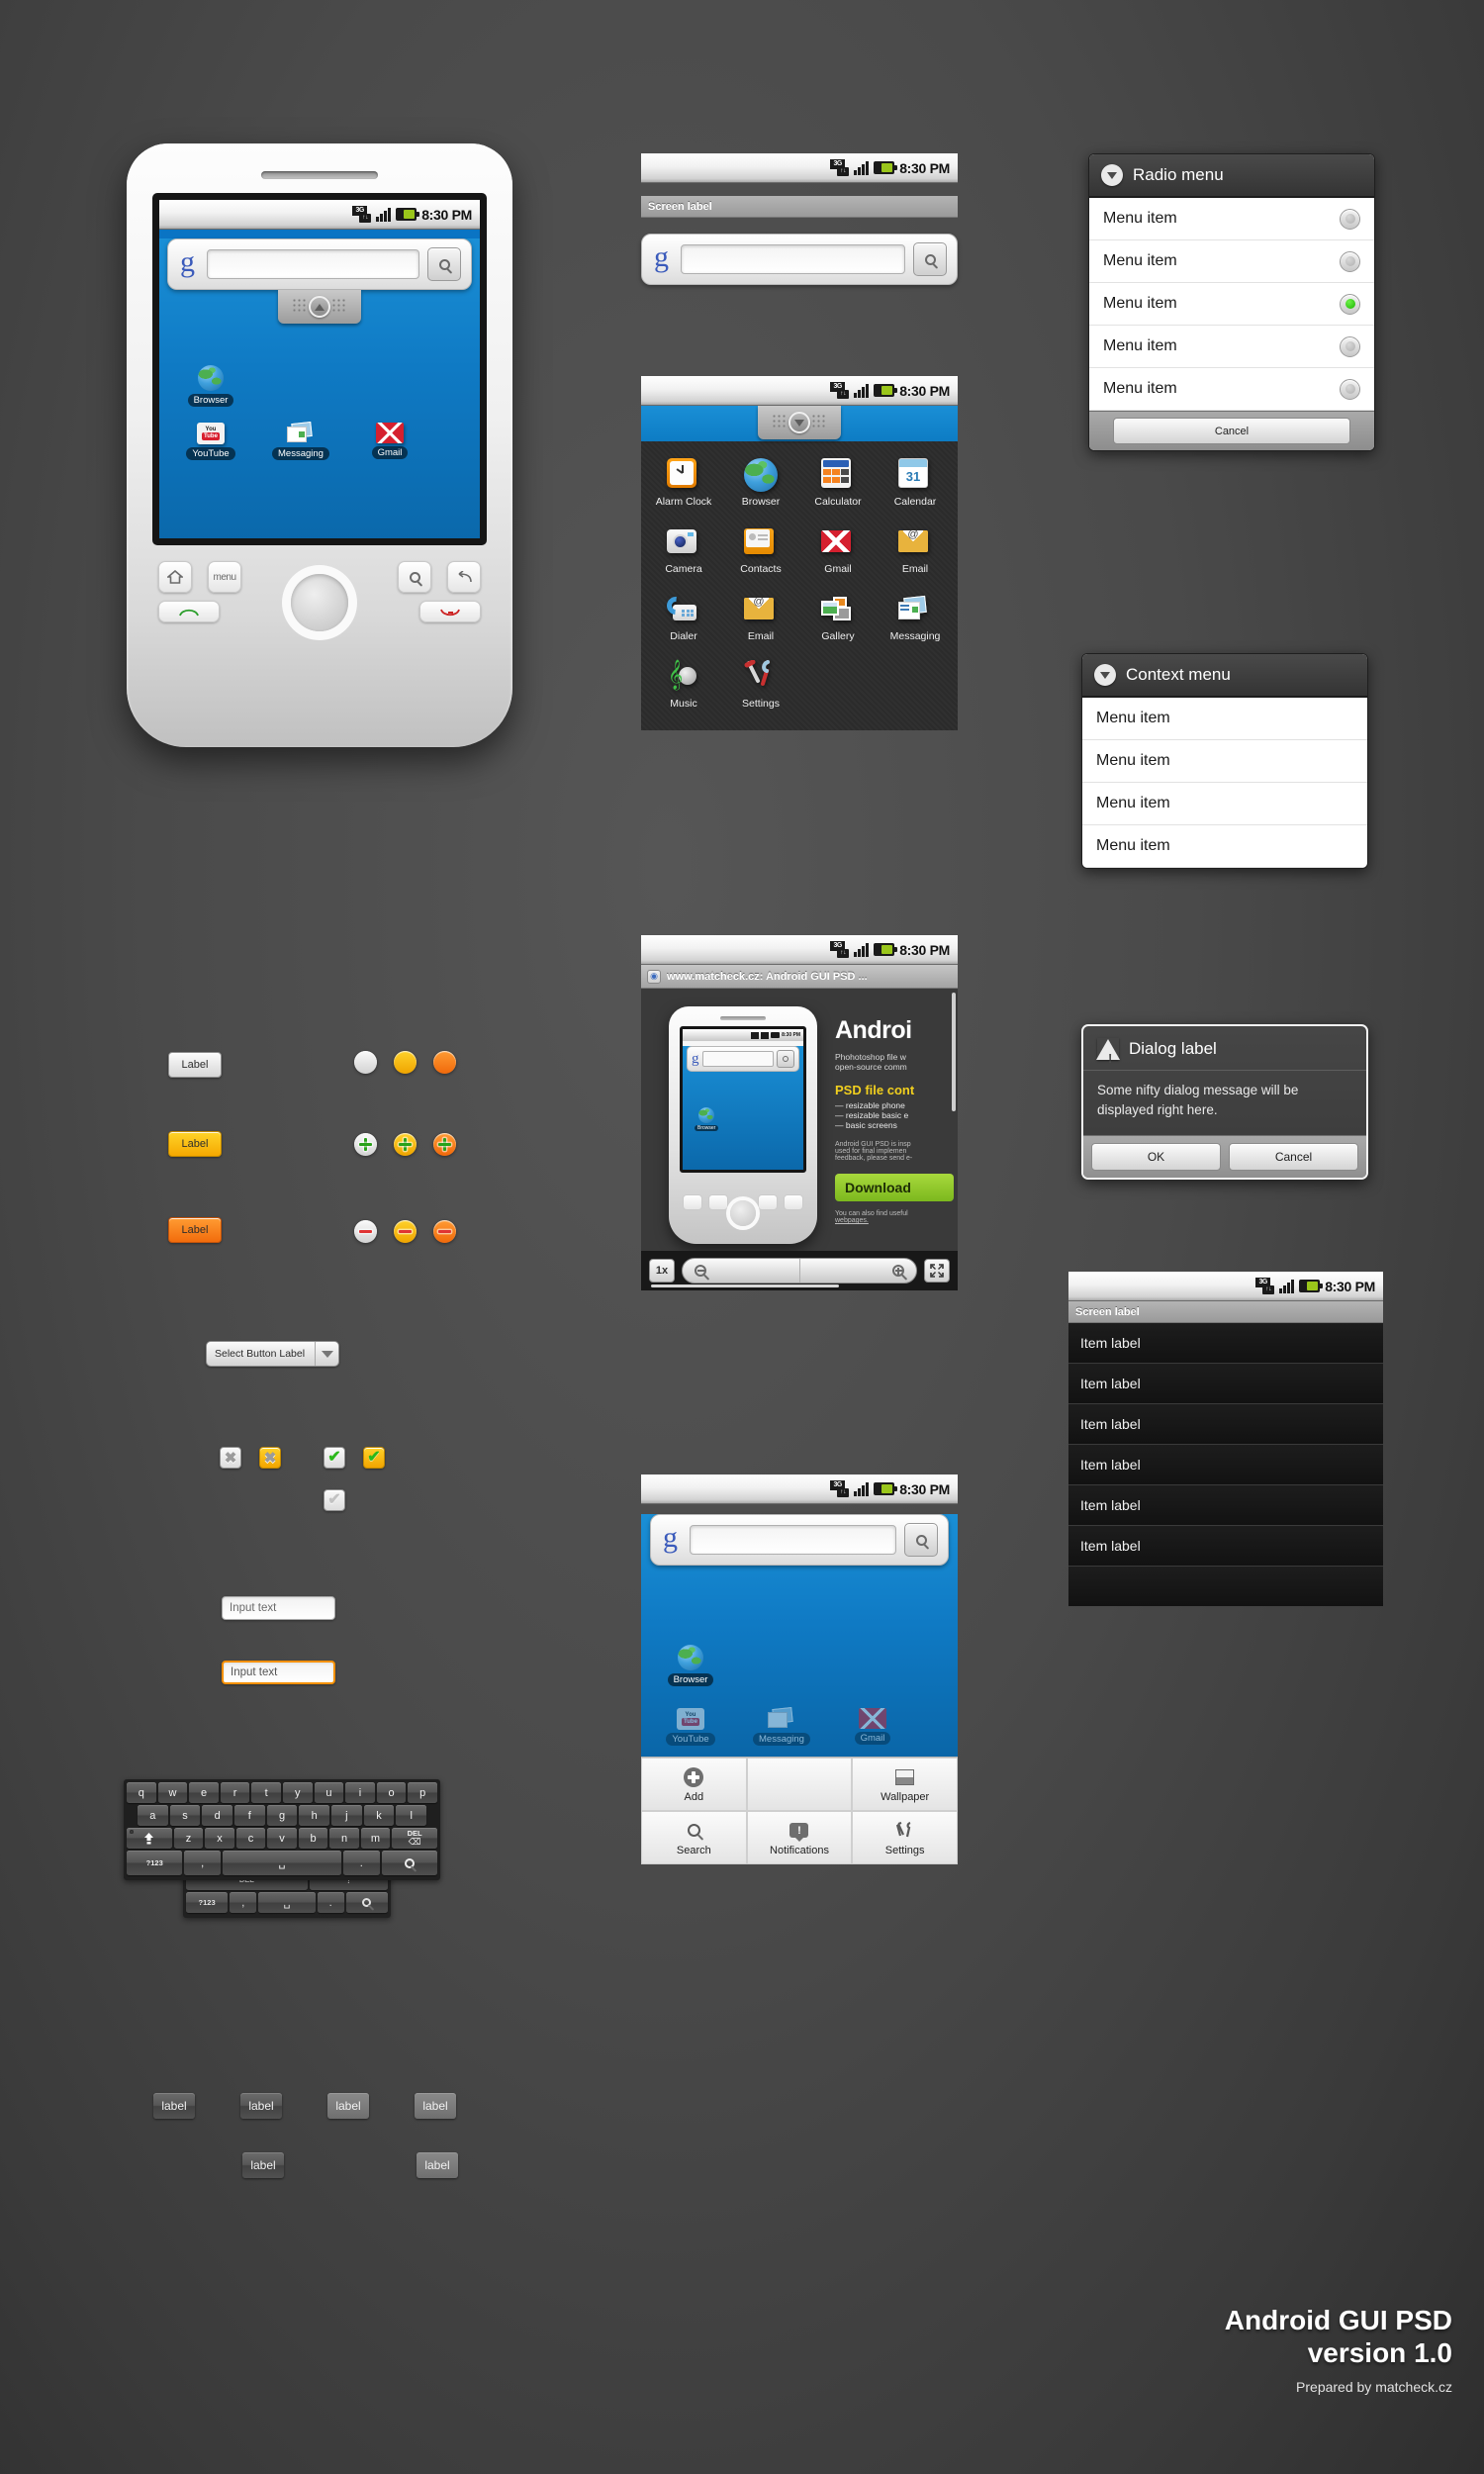 This screenshot has width=1484, height=2474. Describe the element at coordinates (282, 1863) in the screenshot. I see `key-space: ␣` at that location.